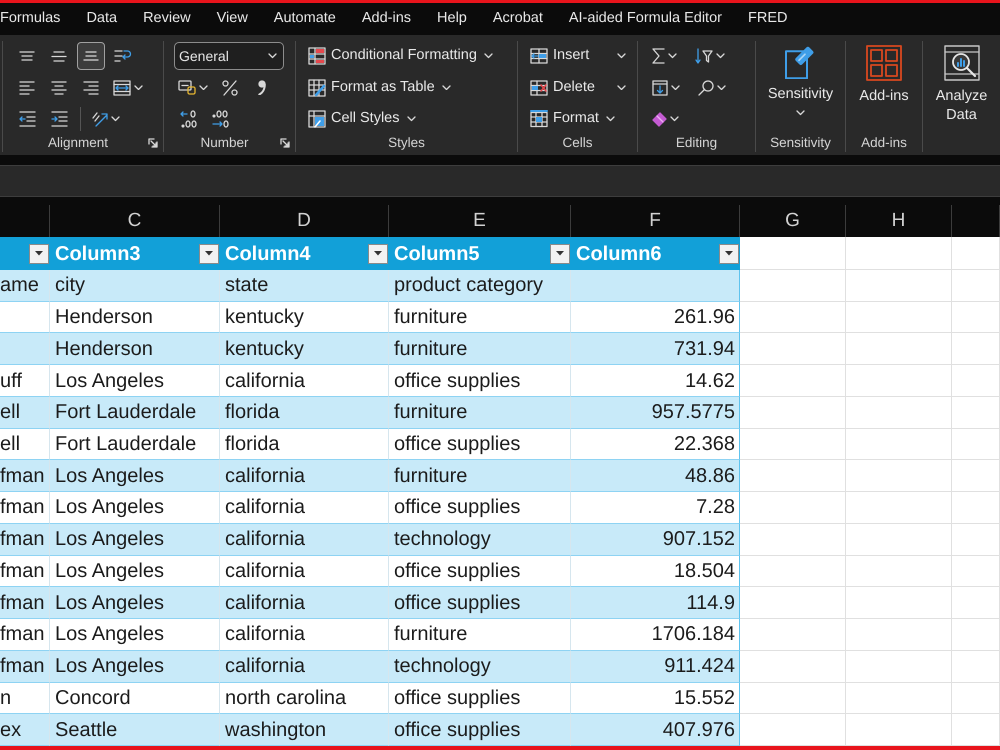  What do you see at coordinates (167, 19) in the screenshot?
I see `menu-tab: Review` at bounding box center [167, 19].